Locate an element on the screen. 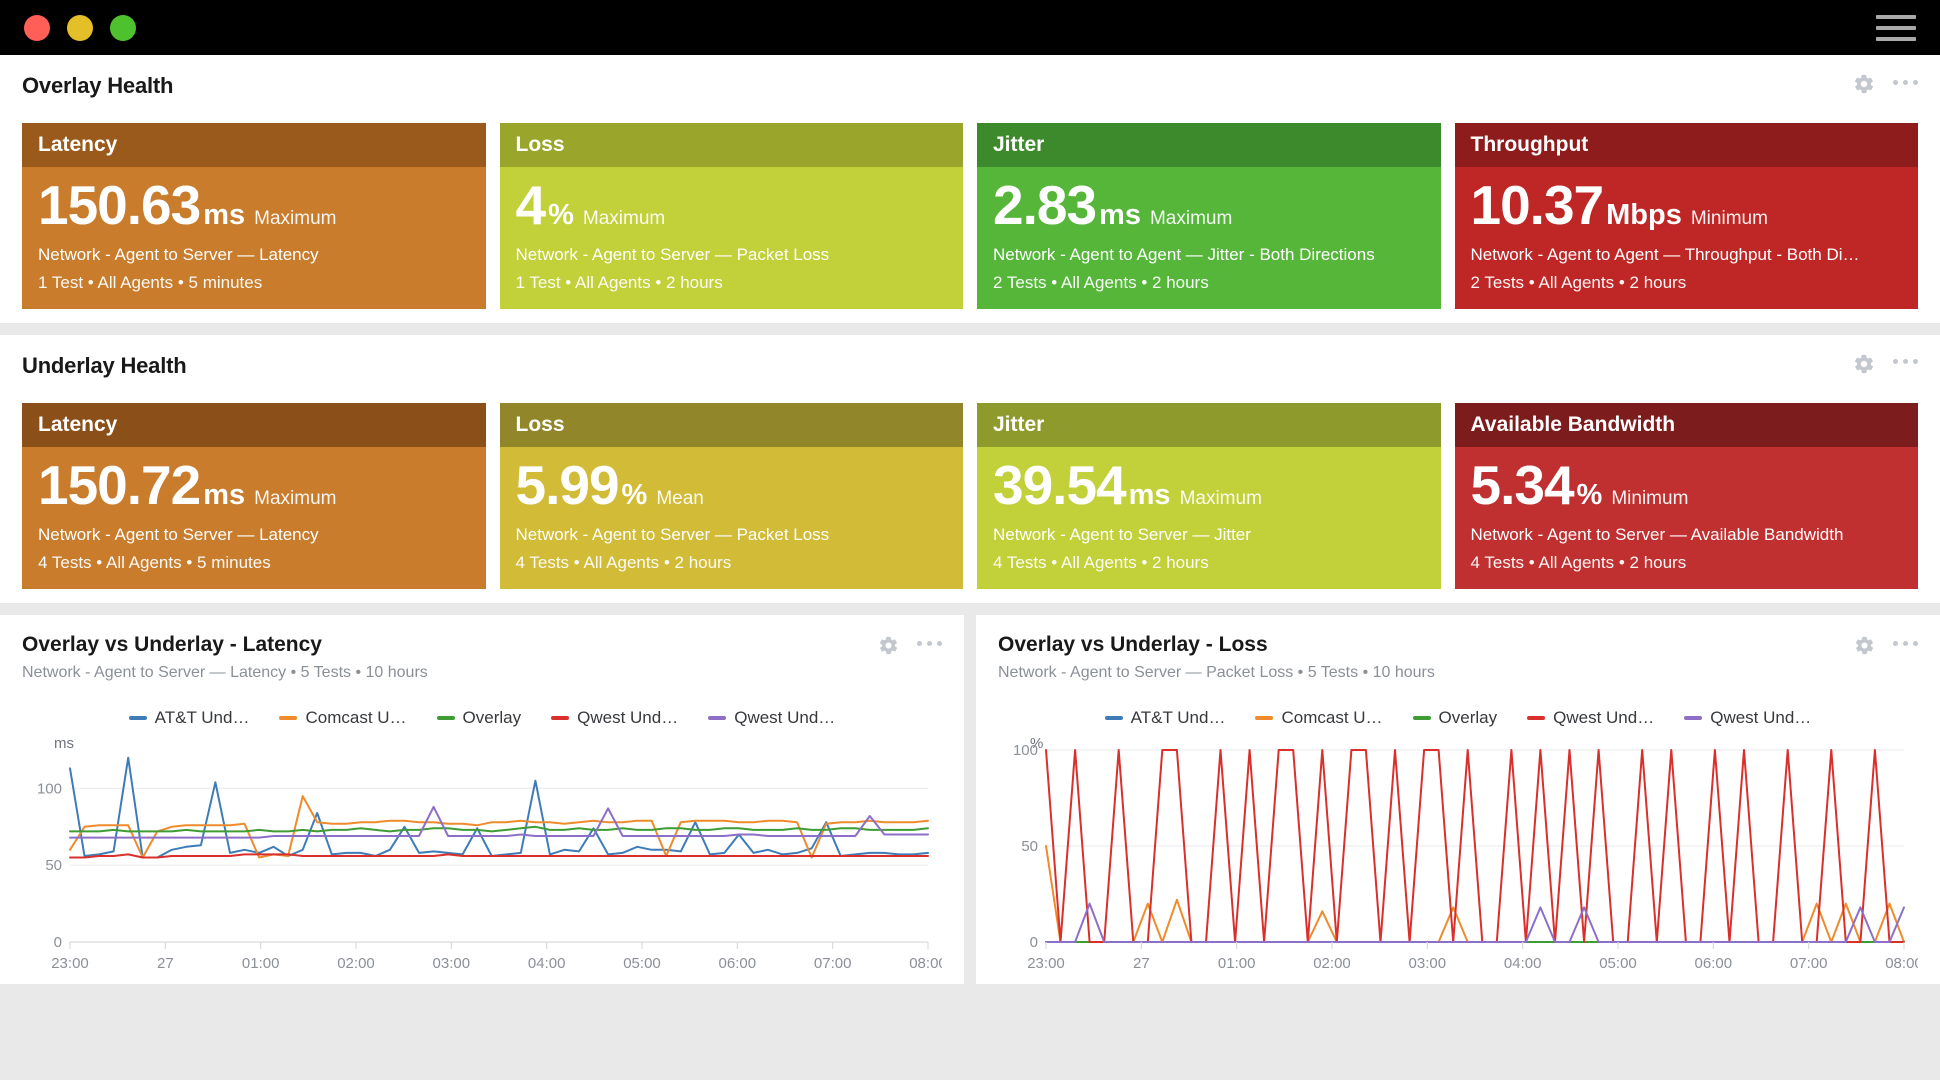  close-window-button is located at coordinates (37, 27).